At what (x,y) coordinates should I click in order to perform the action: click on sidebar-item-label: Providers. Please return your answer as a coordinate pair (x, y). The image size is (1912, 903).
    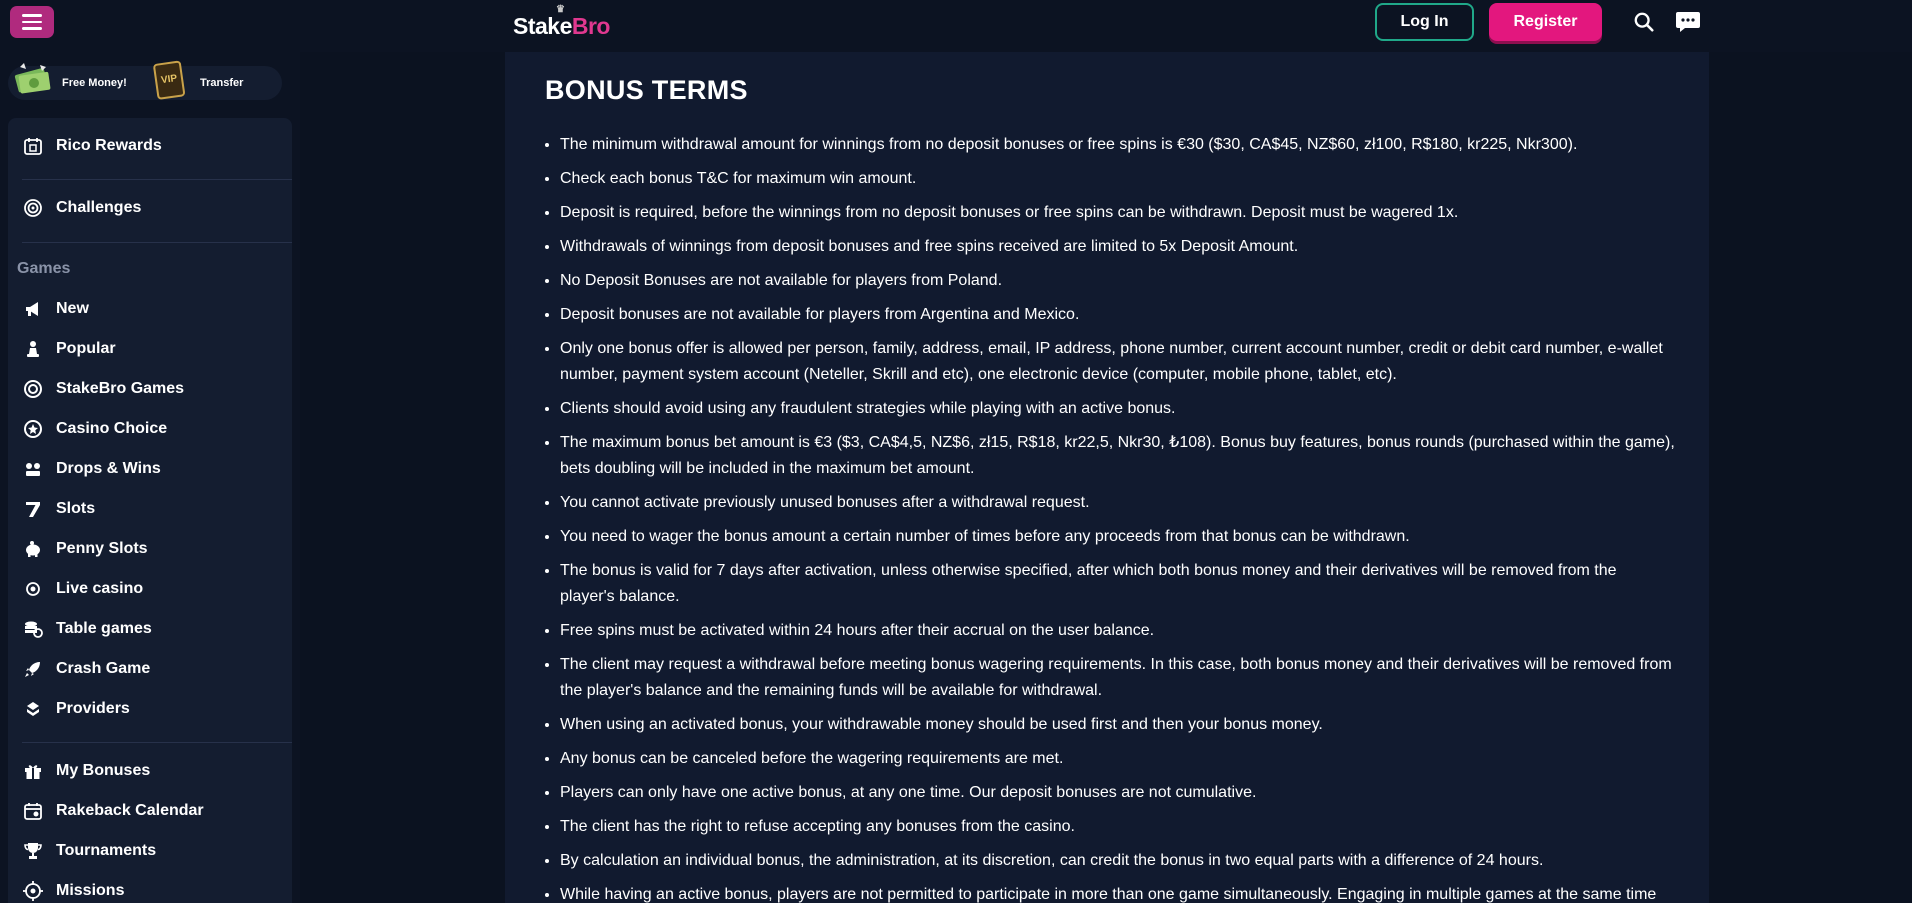
    Looking at the image, I should click on (93, 708).